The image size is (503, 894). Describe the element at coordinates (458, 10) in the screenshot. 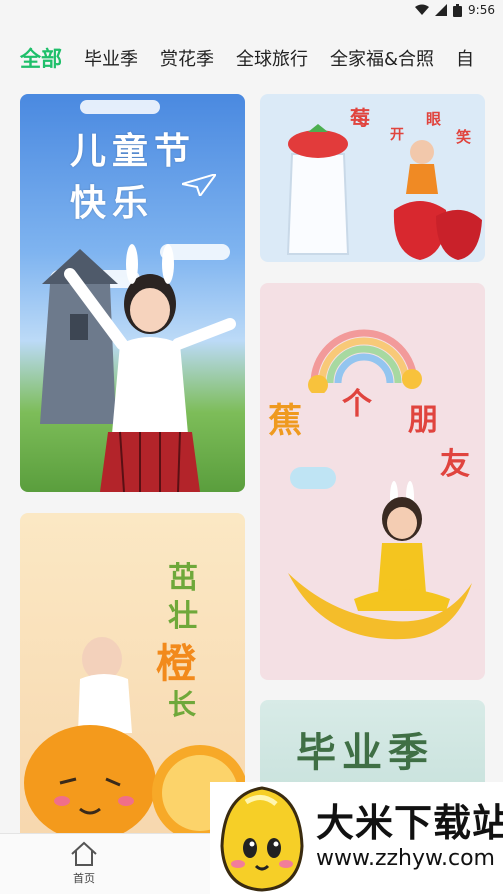

I see `battery-icon` at that location.